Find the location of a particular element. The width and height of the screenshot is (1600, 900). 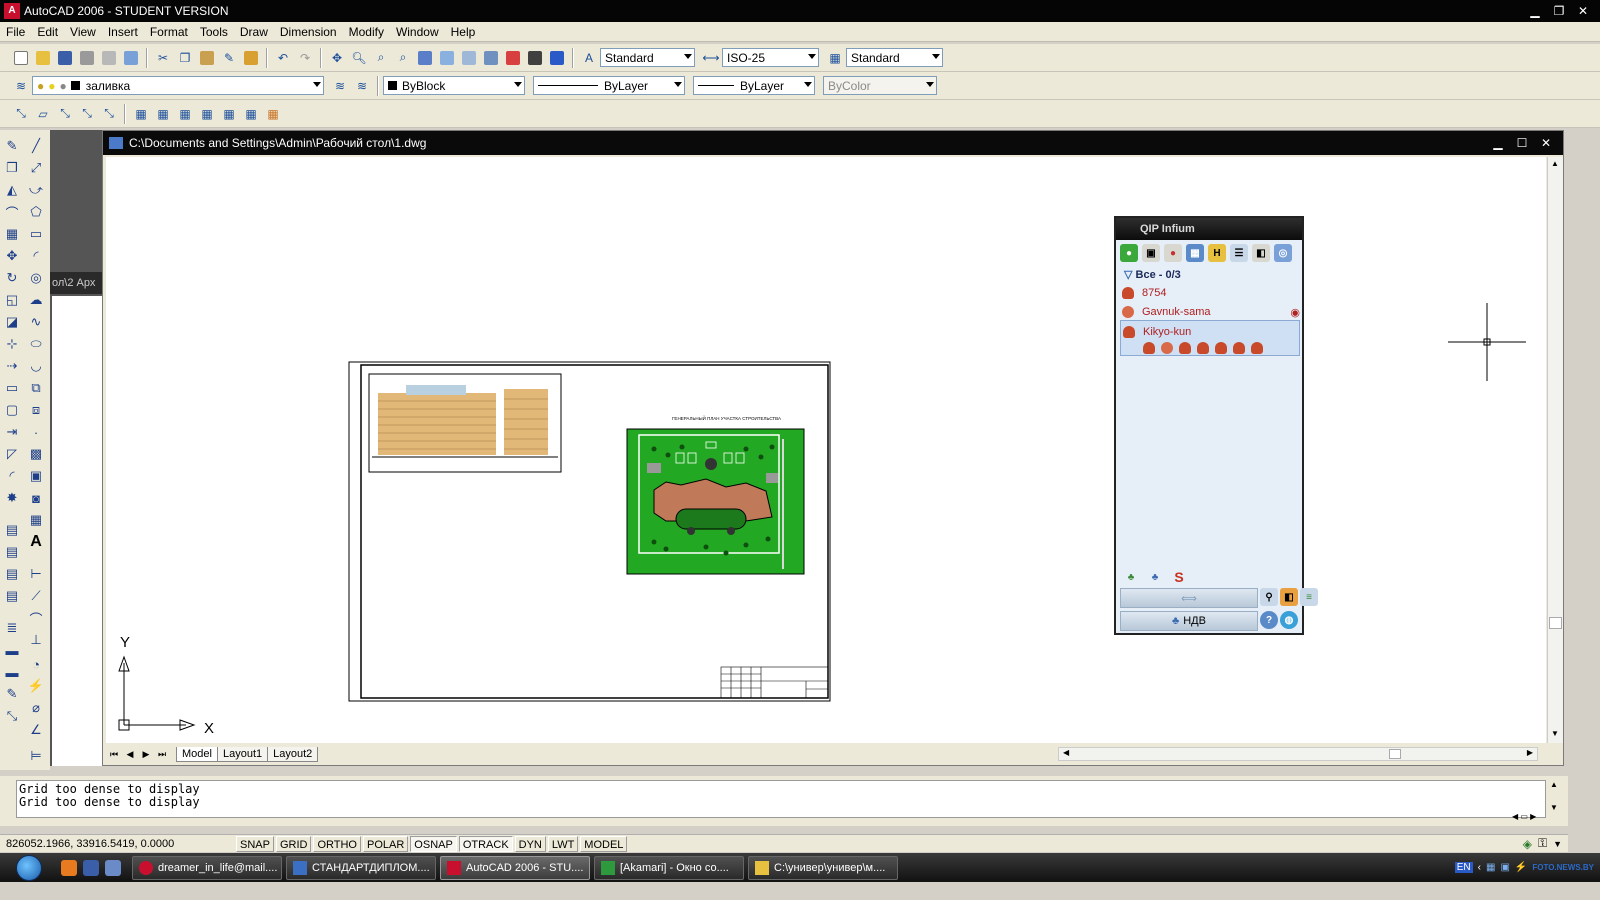

scroll-down-icon: ▼ is located at coordinates (1554, 807).